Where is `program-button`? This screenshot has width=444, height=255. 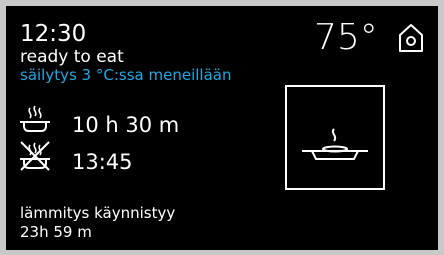 program-button is located at coordinates (335, 137).